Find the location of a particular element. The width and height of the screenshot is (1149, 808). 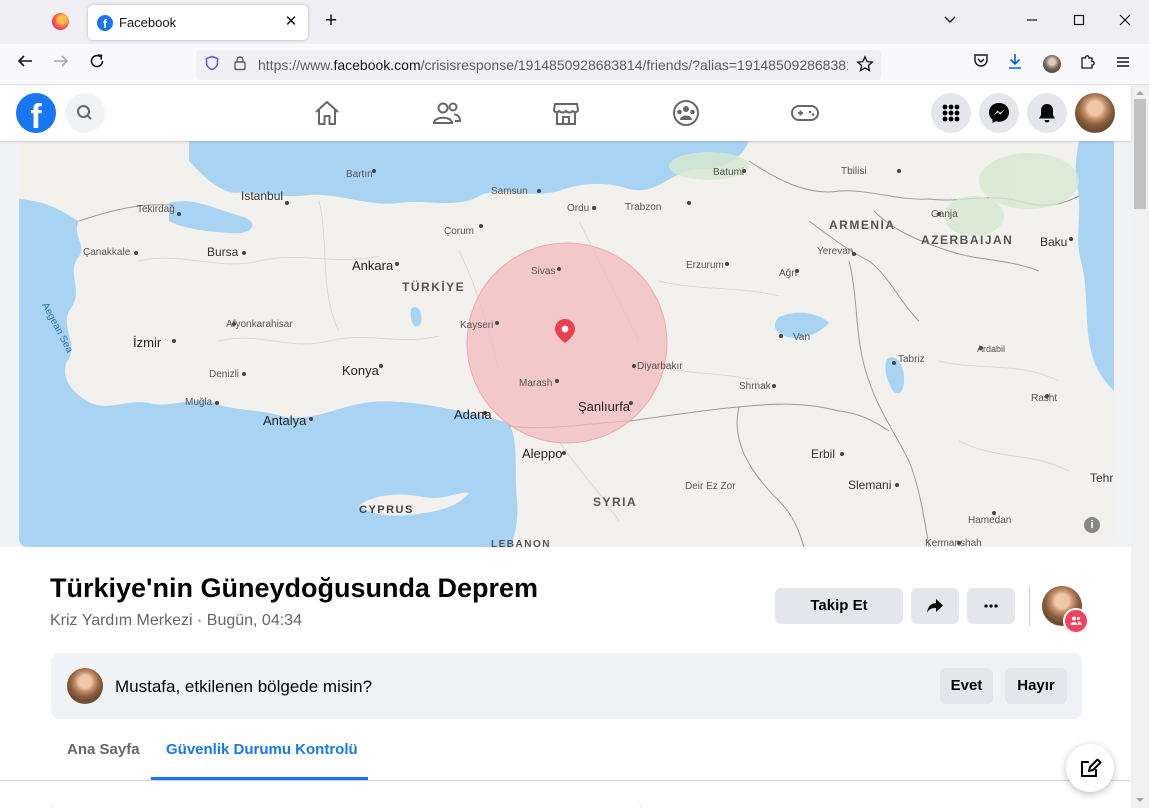

extensions-icon is located at coordinates (1088, 64).